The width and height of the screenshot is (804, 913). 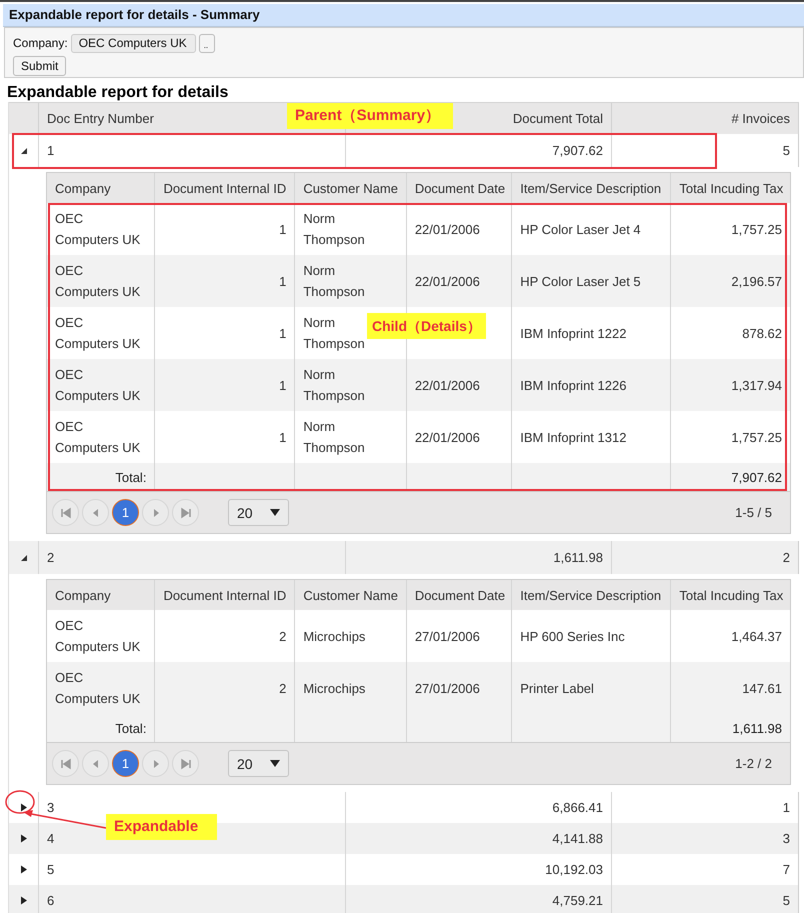 What do you see at coordinates (100, 118) in the screenshot?
I see `column-header: Doc Entry Number` at bounding box center [100, 118].